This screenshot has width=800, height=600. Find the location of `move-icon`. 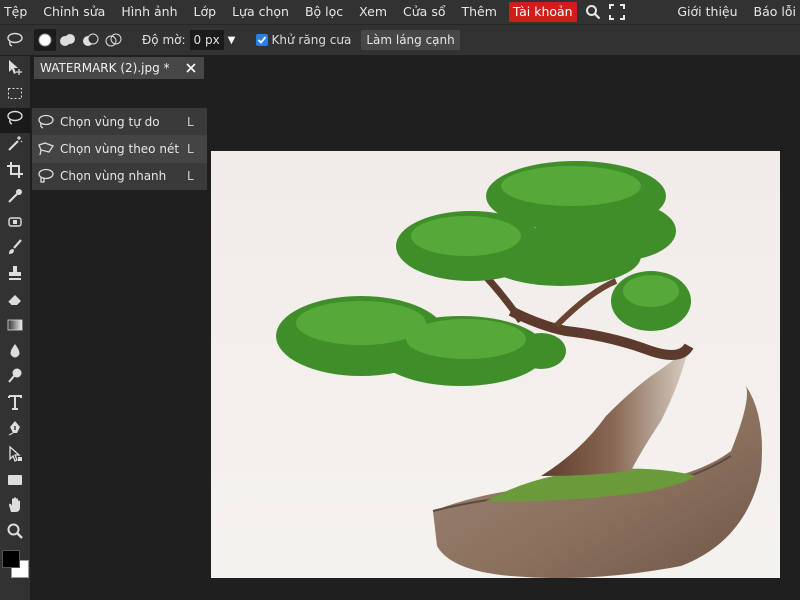

move-icon is located at coordinates (15, 69).